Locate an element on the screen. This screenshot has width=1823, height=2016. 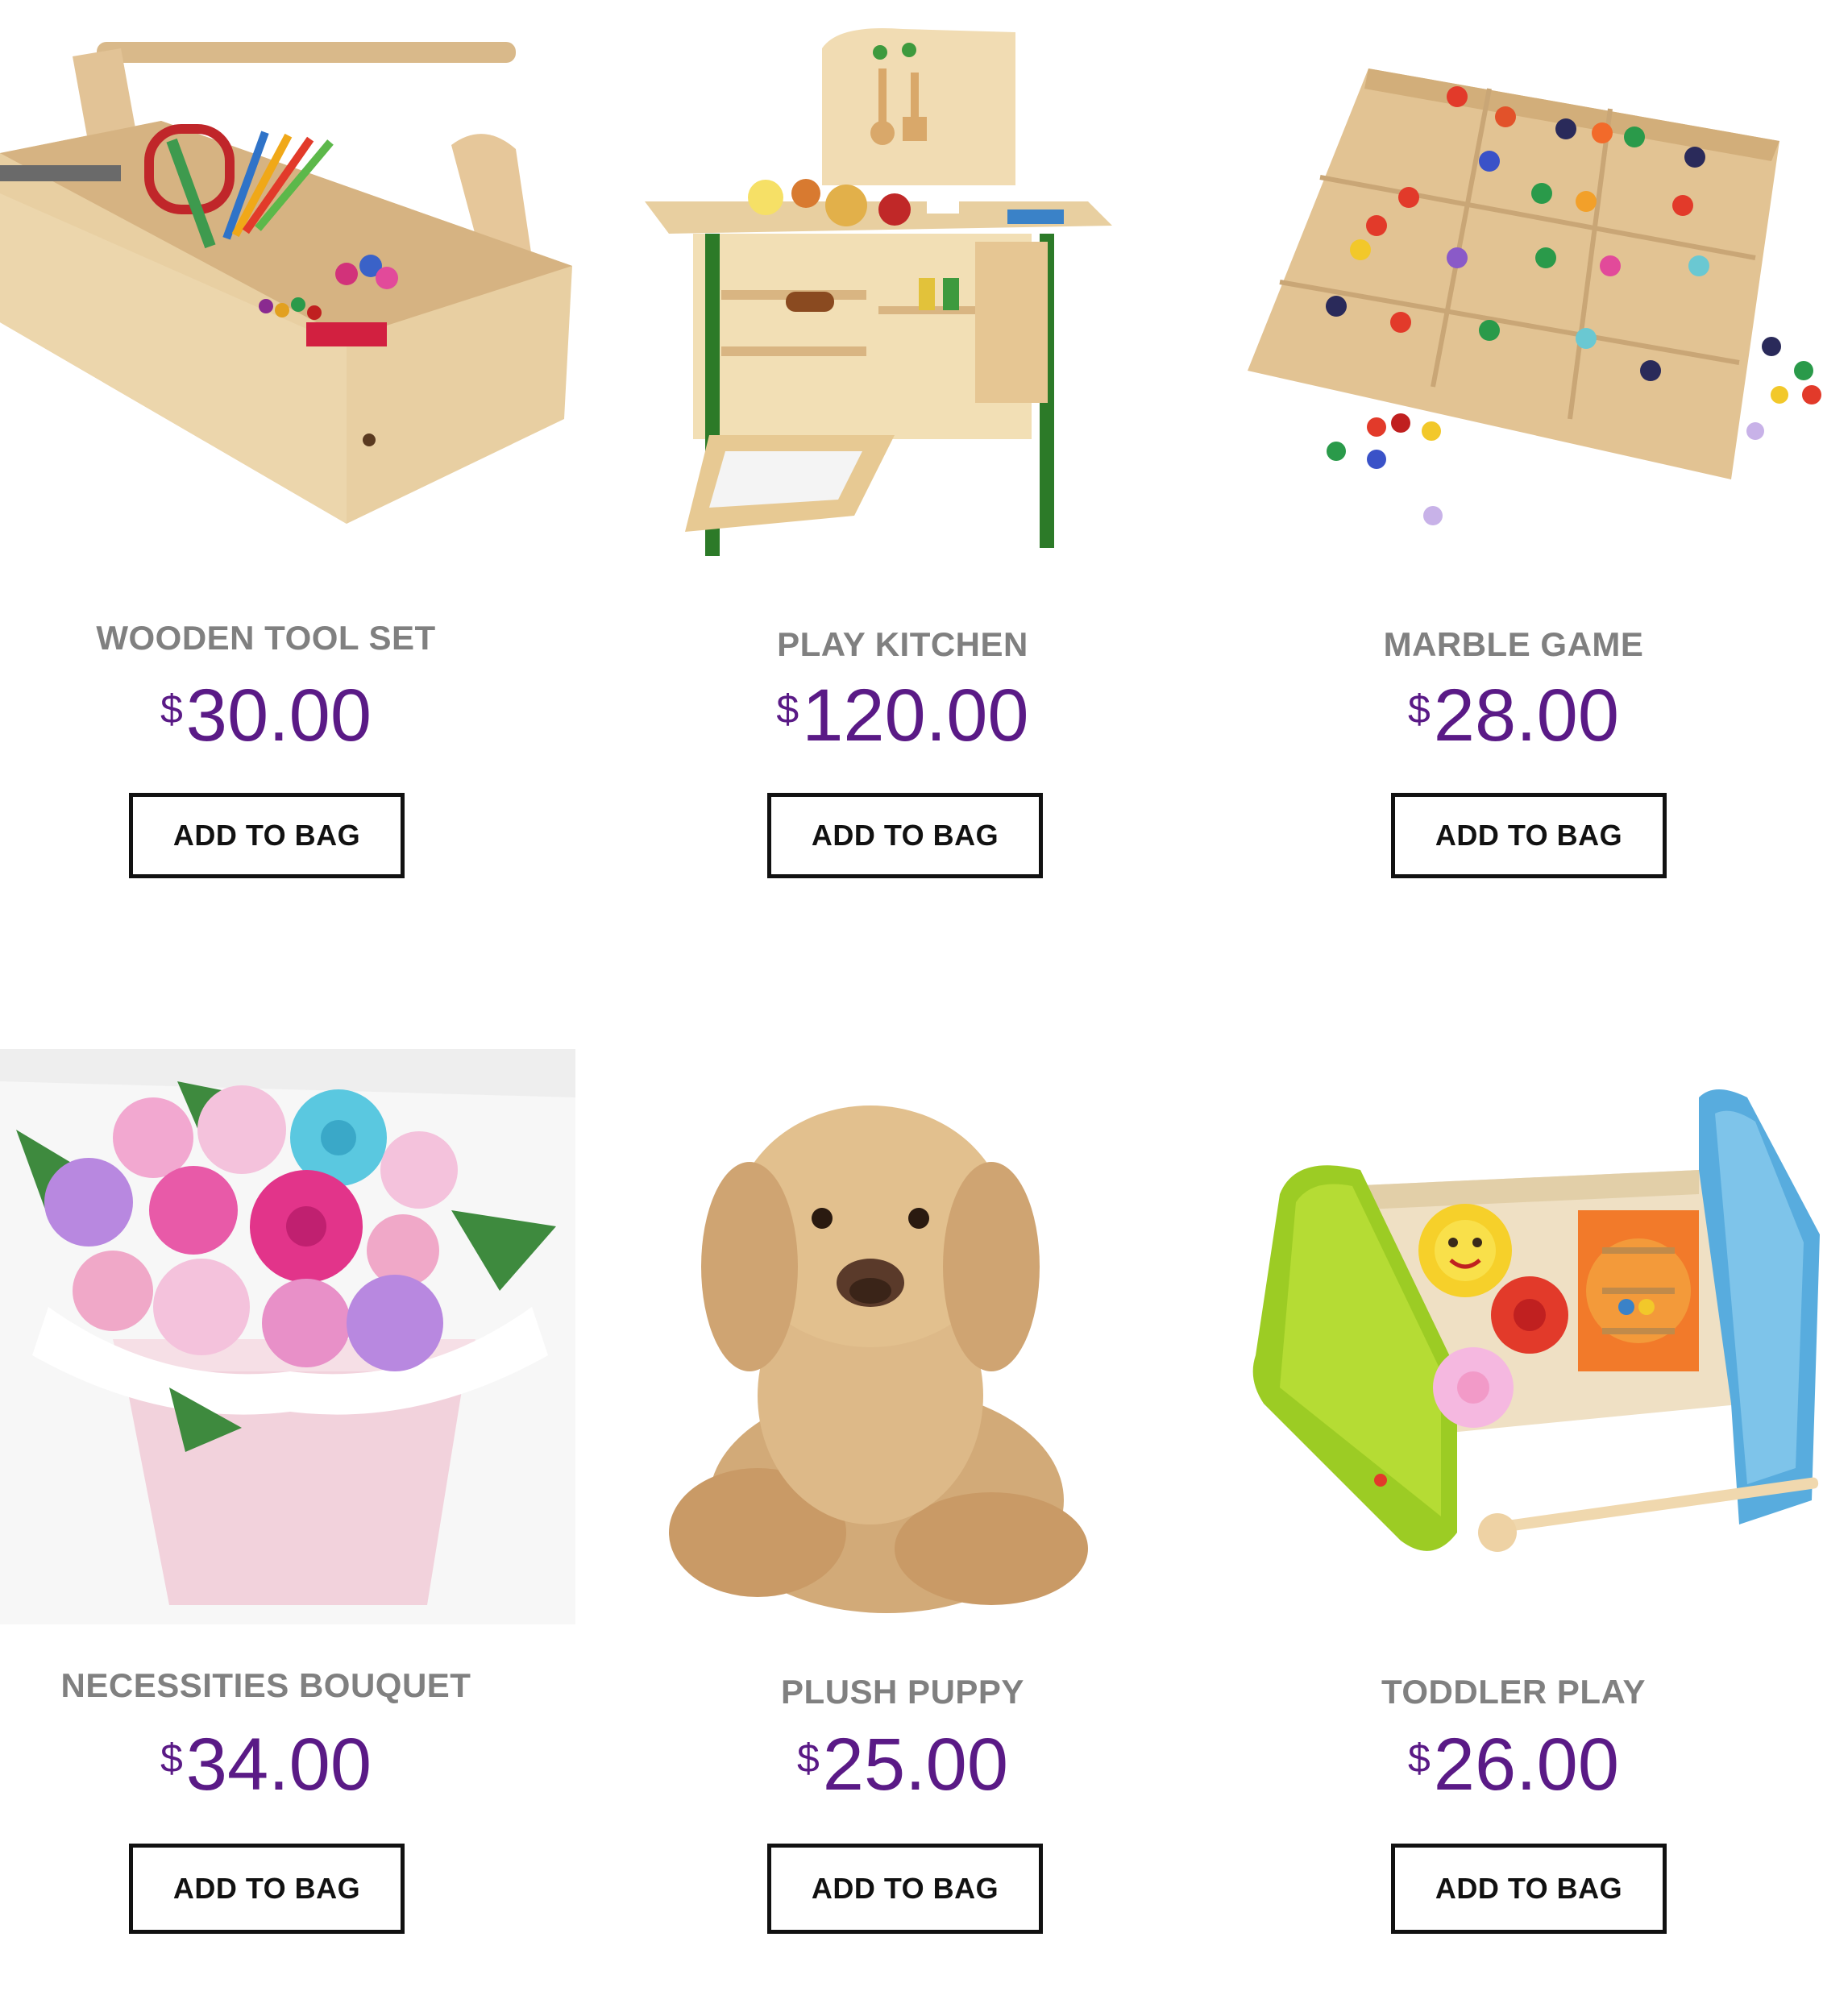
product-price: $120.00 is located at coordinates (903, 715).